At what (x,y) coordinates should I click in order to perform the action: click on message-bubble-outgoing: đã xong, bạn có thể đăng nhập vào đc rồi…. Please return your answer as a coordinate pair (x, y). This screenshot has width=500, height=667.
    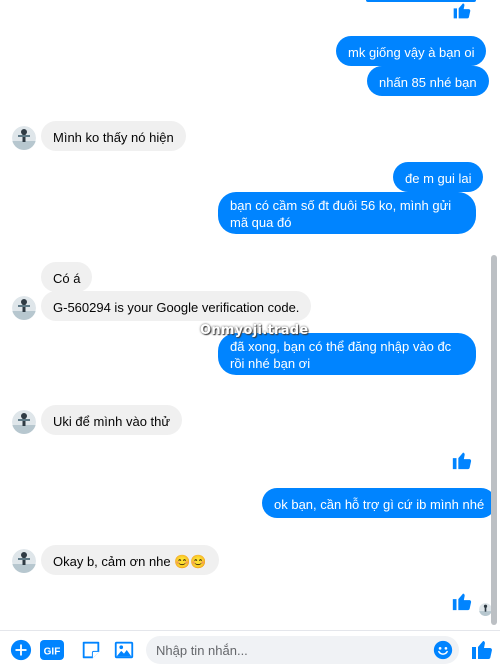
    Looking at the image, I should click on (347, 354).